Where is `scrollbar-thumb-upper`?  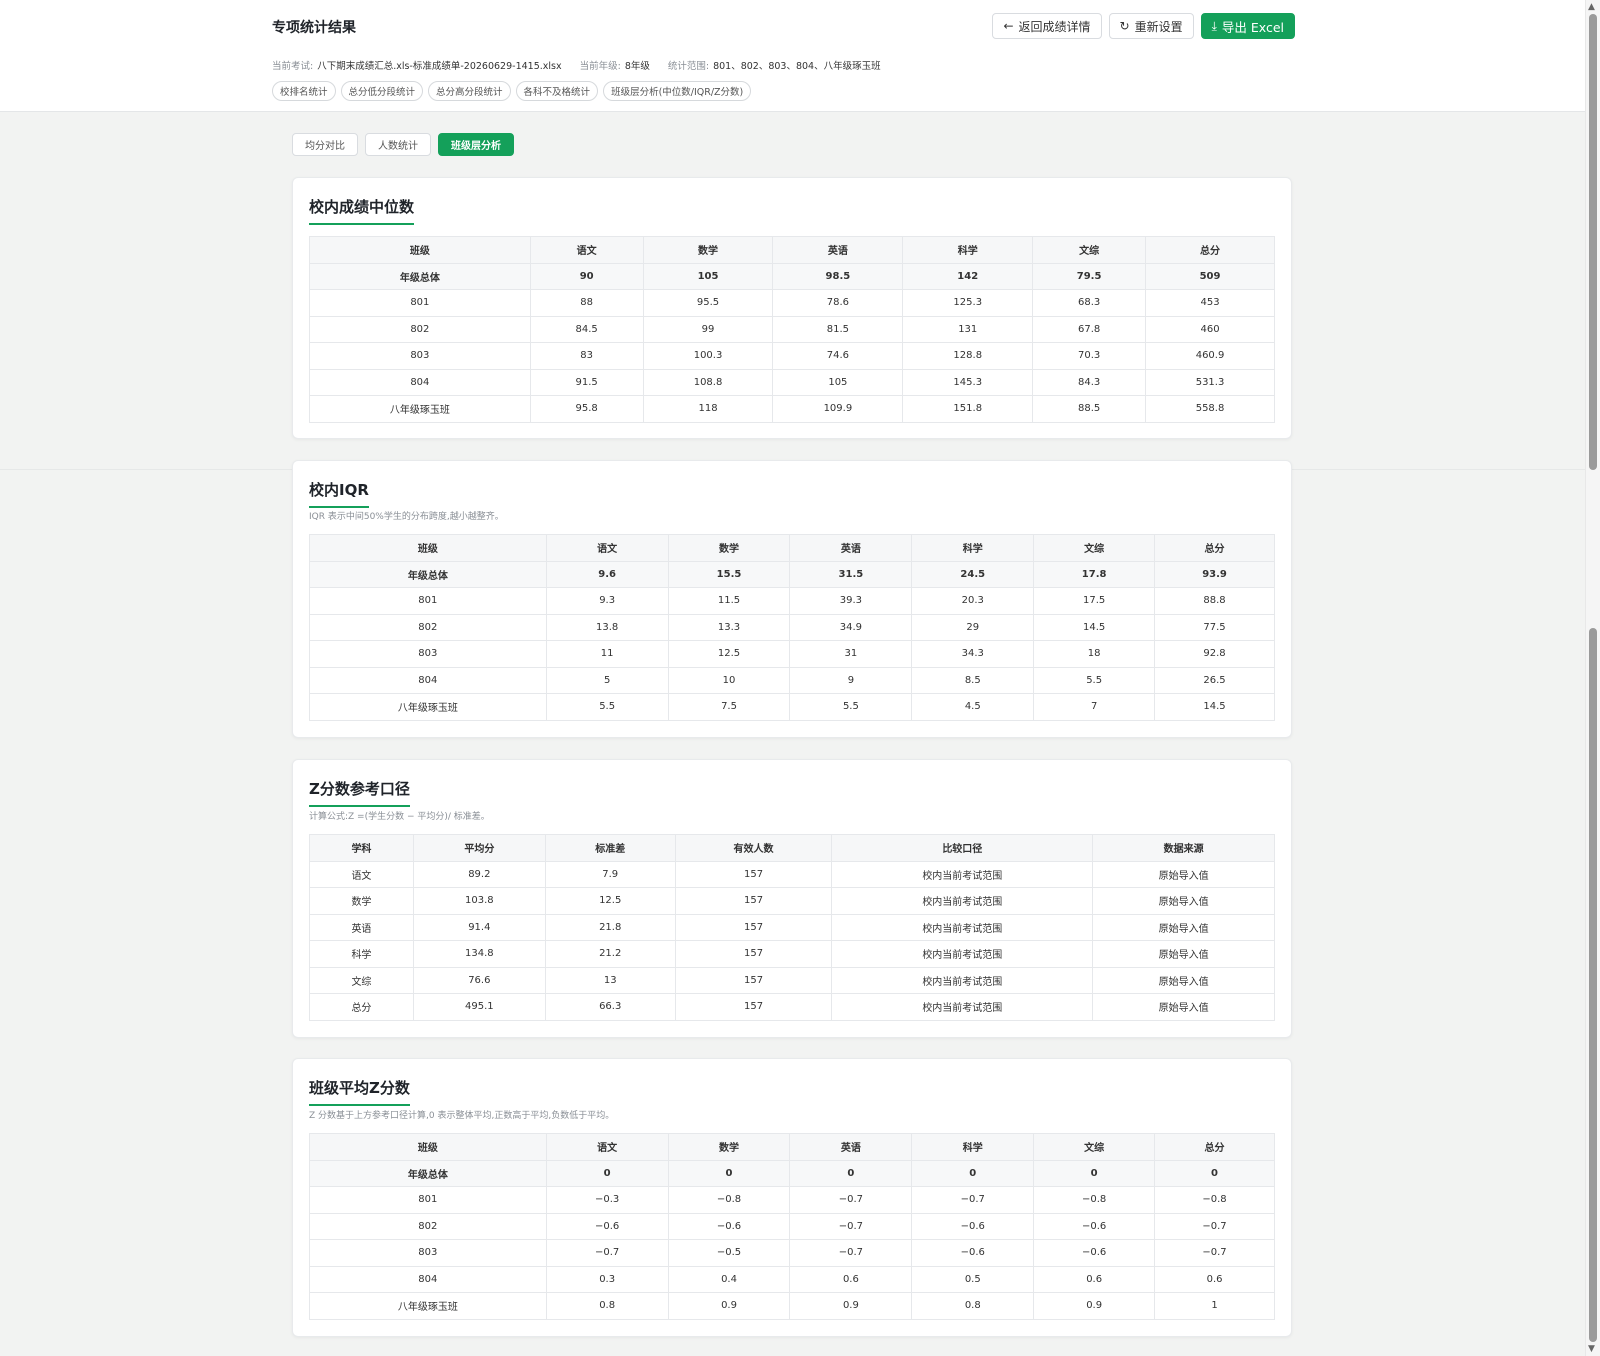 scrollbar-thumb-upper is located at coordinates (1593, 242).